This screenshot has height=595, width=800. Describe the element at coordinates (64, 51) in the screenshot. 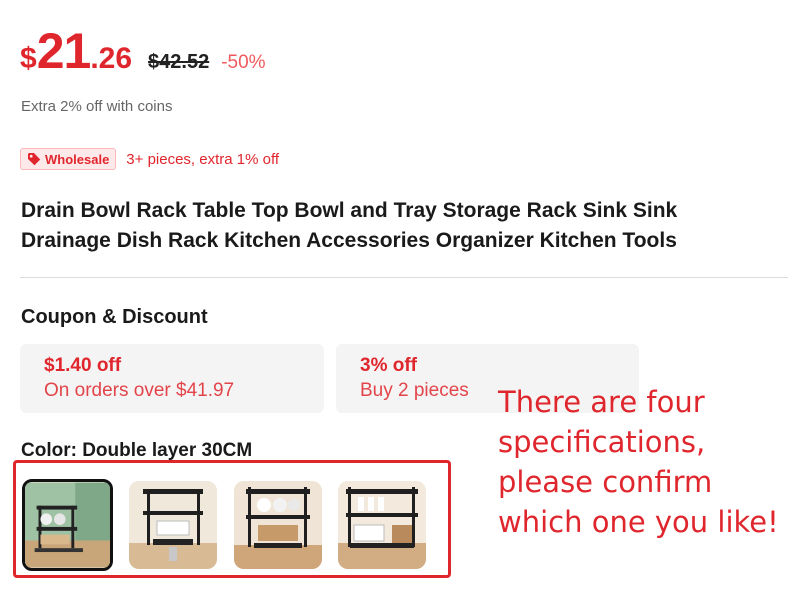

I see `price-integer: 21` at that location.